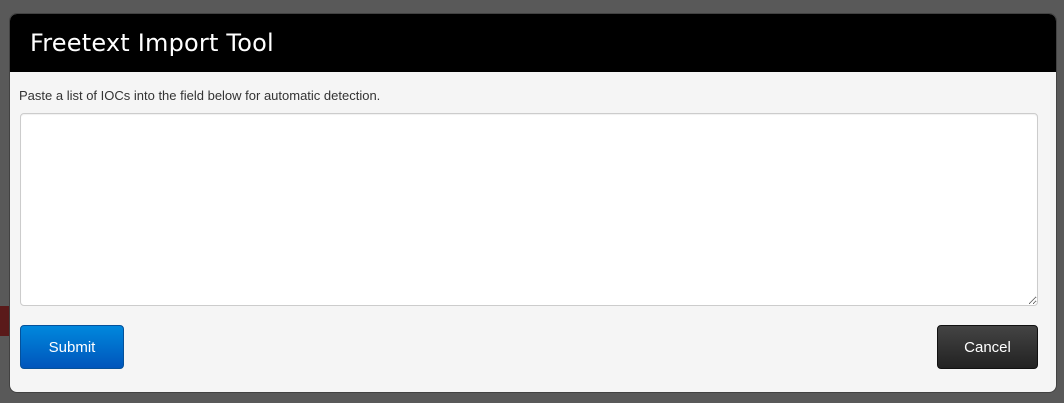  Describe the element at coordinates (533, 43) in the screenshot. I see `modal-header: Freetext Import Tool` at that location.